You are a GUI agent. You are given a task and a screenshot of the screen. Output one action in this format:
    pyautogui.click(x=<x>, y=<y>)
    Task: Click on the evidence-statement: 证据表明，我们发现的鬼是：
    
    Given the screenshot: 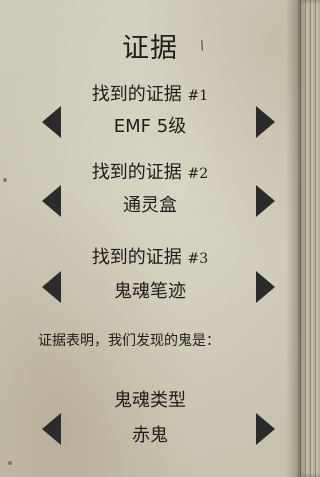 What is the action you would take?
    pyautogui.click(x=129, y=341)
    